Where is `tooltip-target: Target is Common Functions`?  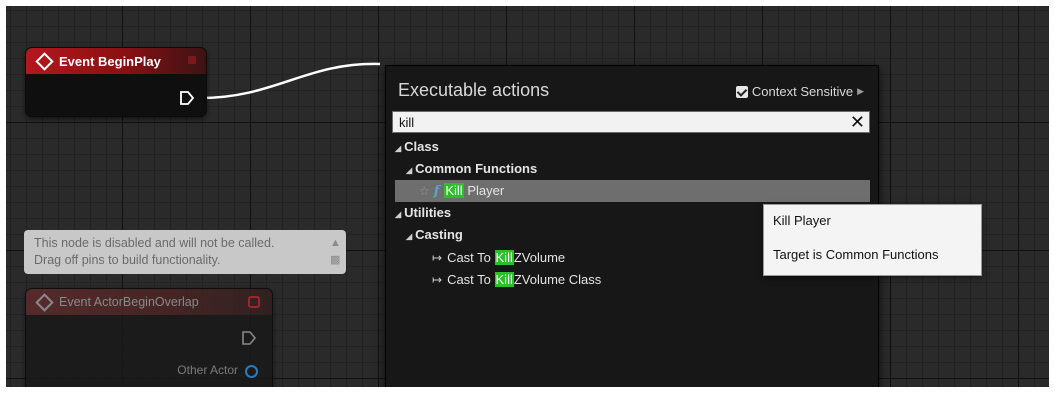
tooltip-target: Target is Common Functions is located at coordinates (856, 254).